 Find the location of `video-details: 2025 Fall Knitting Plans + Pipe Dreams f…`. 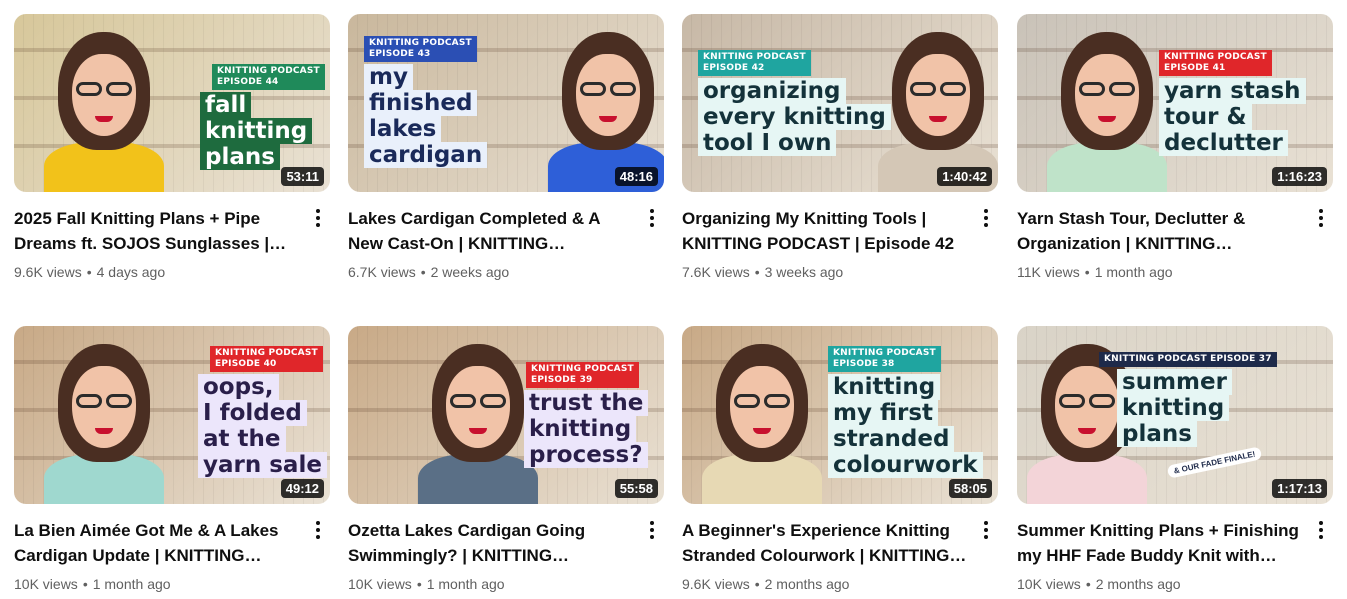

video-details: 2025 Fall Knitting Plans + Pipe Dreams f… is located at coordinates (172, 244).